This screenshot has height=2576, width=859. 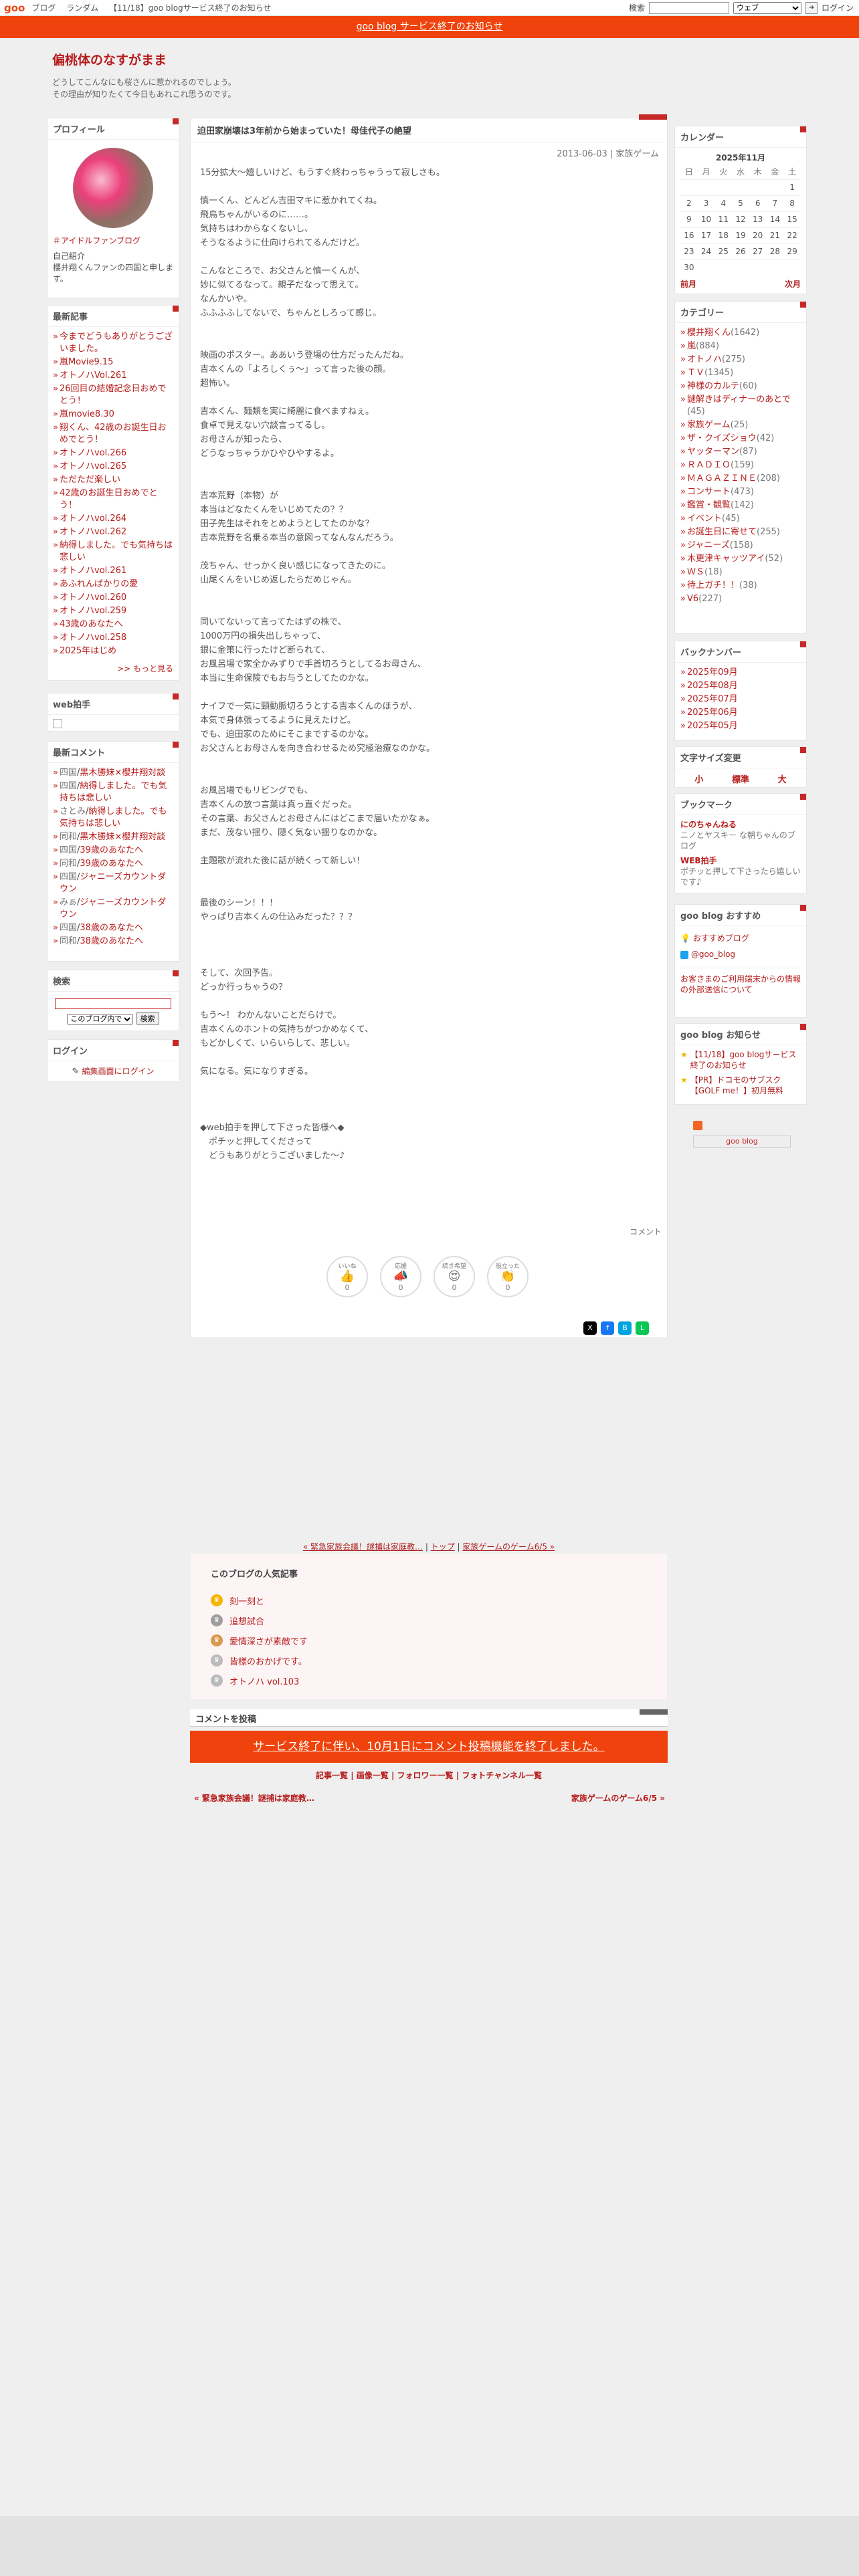 I want to click on recent-post-label: オトノハVol.261, so click(x=93, y=375).